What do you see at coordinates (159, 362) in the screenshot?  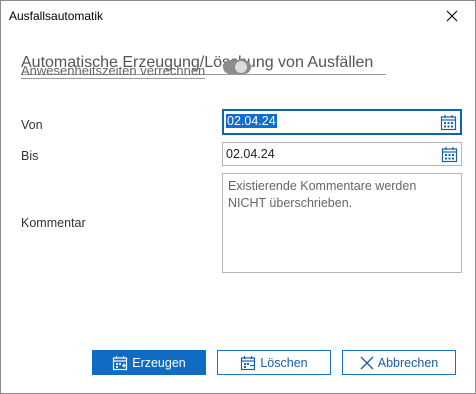 I see `erzeugen-label: Erzeugen` at bounding box center [159, 362].